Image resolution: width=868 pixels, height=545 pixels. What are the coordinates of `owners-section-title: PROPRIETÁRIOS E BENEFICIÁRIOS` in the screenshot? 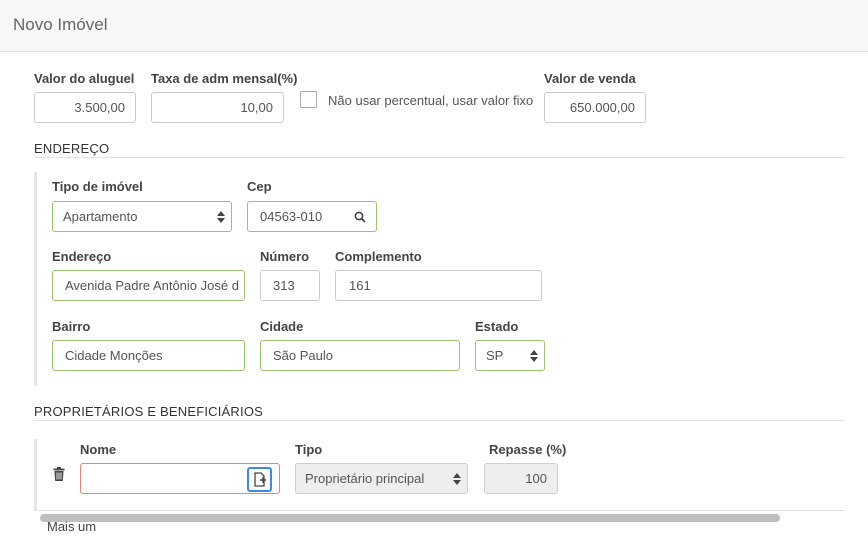 It's located at (149, 411).